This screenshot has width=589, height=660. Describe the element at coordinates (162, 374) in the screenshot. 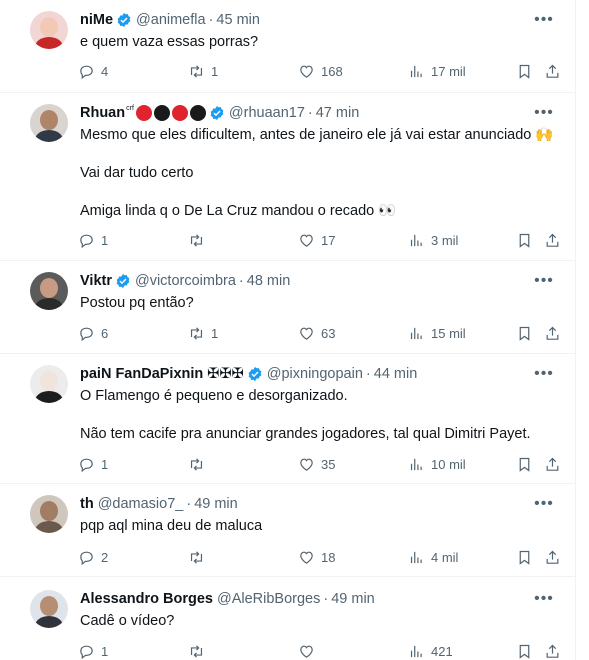

I see `display-name: paiN FanDaPixnin ✠✠✠` at that location.